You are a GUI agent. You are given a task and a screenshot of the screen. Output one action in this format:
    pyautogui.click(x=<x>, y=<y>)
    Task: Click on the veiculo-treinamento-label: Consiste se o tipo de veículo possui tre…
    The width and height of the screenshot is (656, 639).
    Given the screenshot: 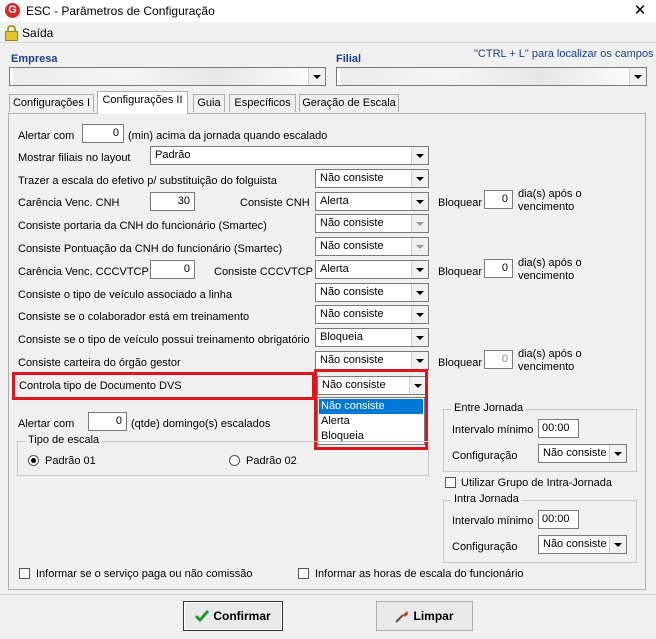 What is the action you would take?
    pyautogui.click(x=164, y=340)
    